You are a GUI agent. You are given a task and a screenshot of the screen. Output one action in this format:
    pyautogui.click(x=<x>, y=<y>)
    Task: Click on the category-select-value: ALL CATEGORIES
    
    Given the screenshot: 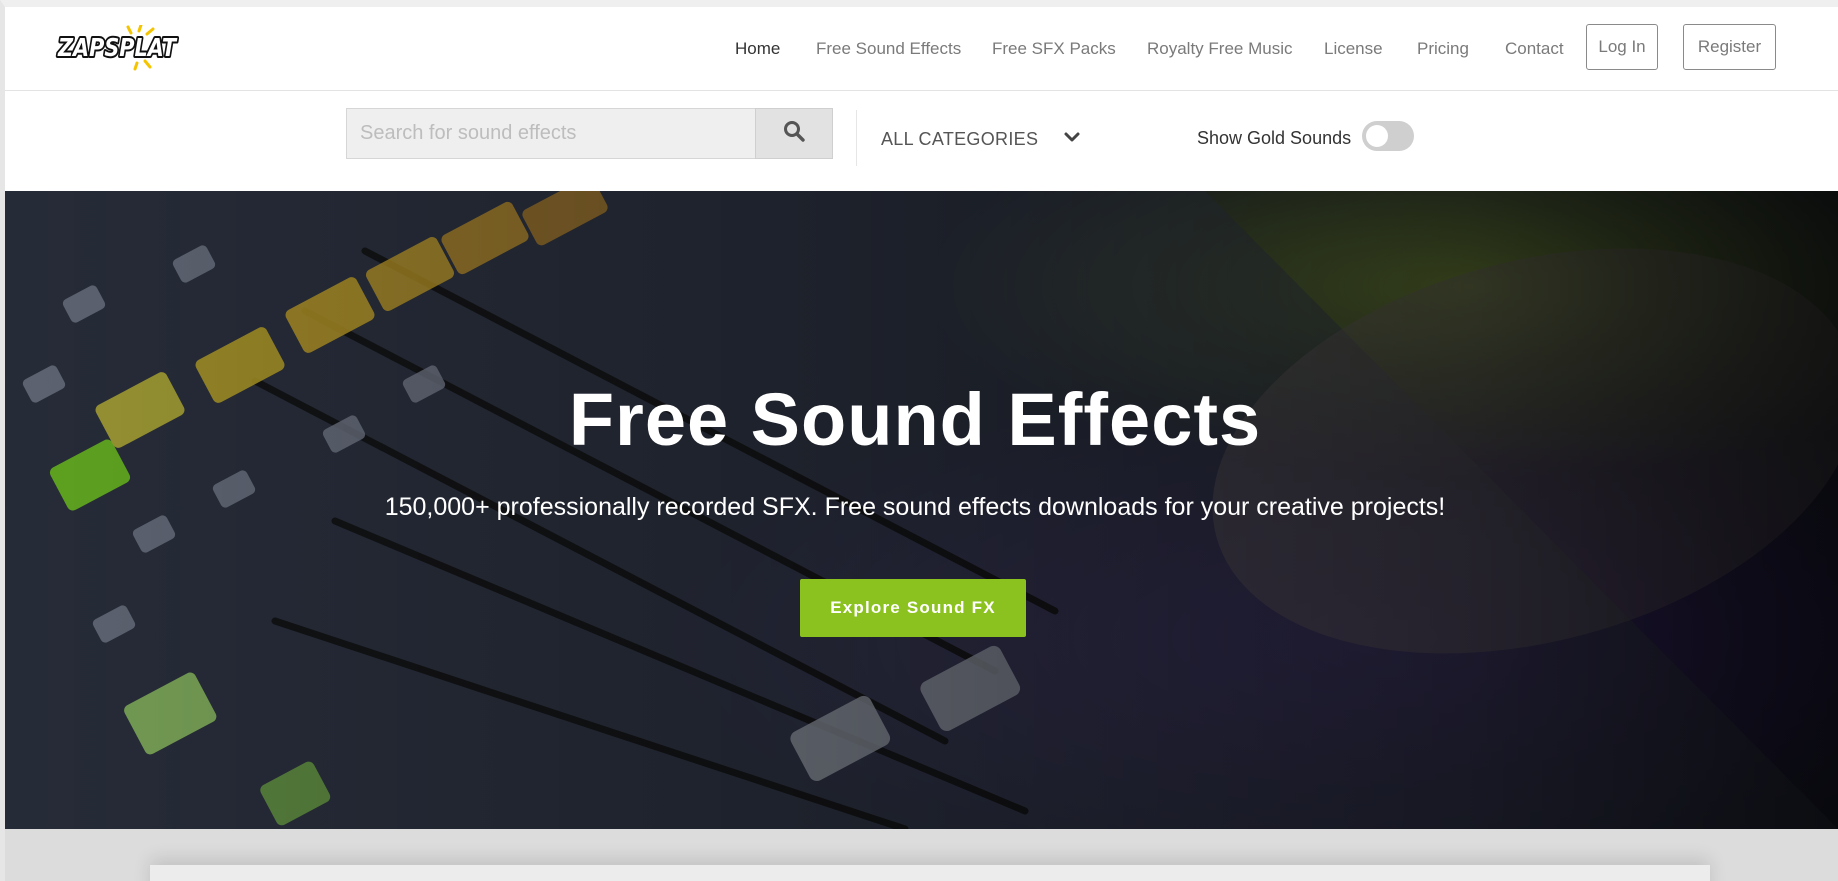 What is the action you would take?
    pyautogui.click(x=960, y=138)
    